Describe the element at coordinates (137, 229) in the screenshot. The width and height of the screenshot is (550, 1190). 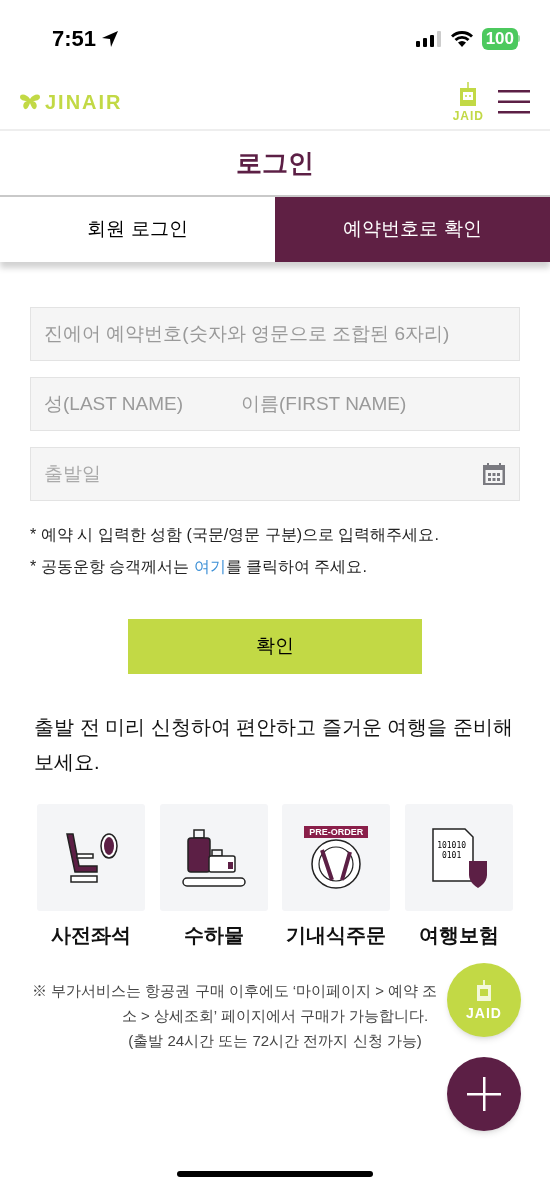
I see `login-tab: 회원 로그인` at that location.